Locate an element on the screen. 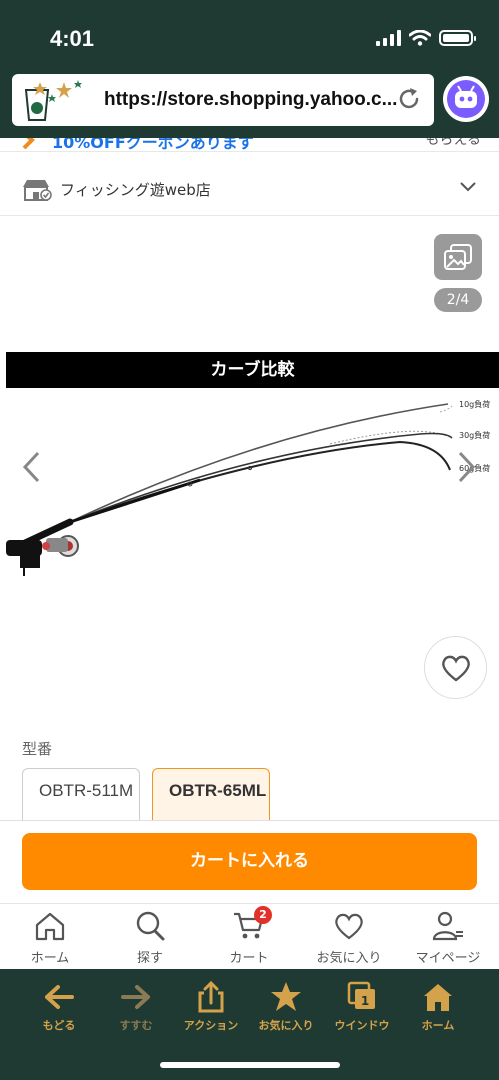 The image size is (499, 1080). toolbar-favorites: お気に入り is located at coordinates (286, 1011).